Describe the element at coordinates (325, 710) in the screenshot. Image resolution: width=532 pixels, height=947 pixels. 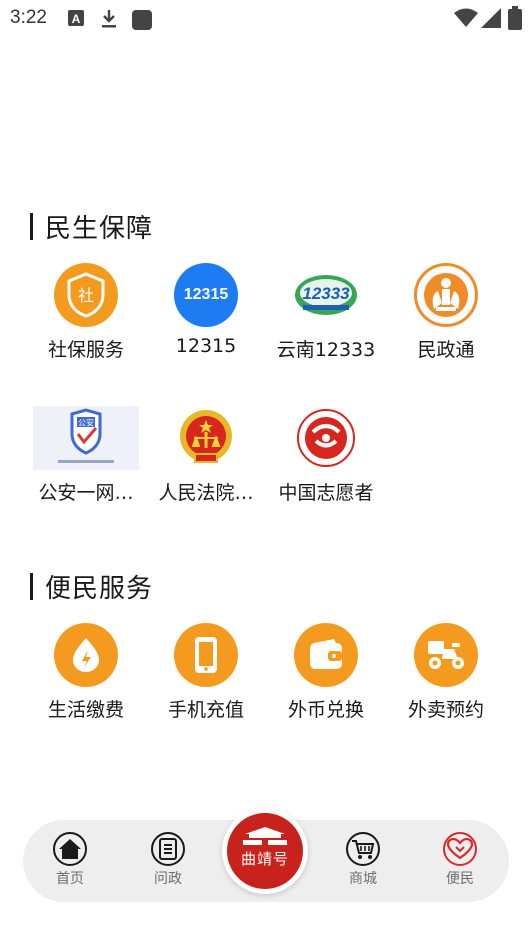
I see `service-label: 外币兑换` at that location.